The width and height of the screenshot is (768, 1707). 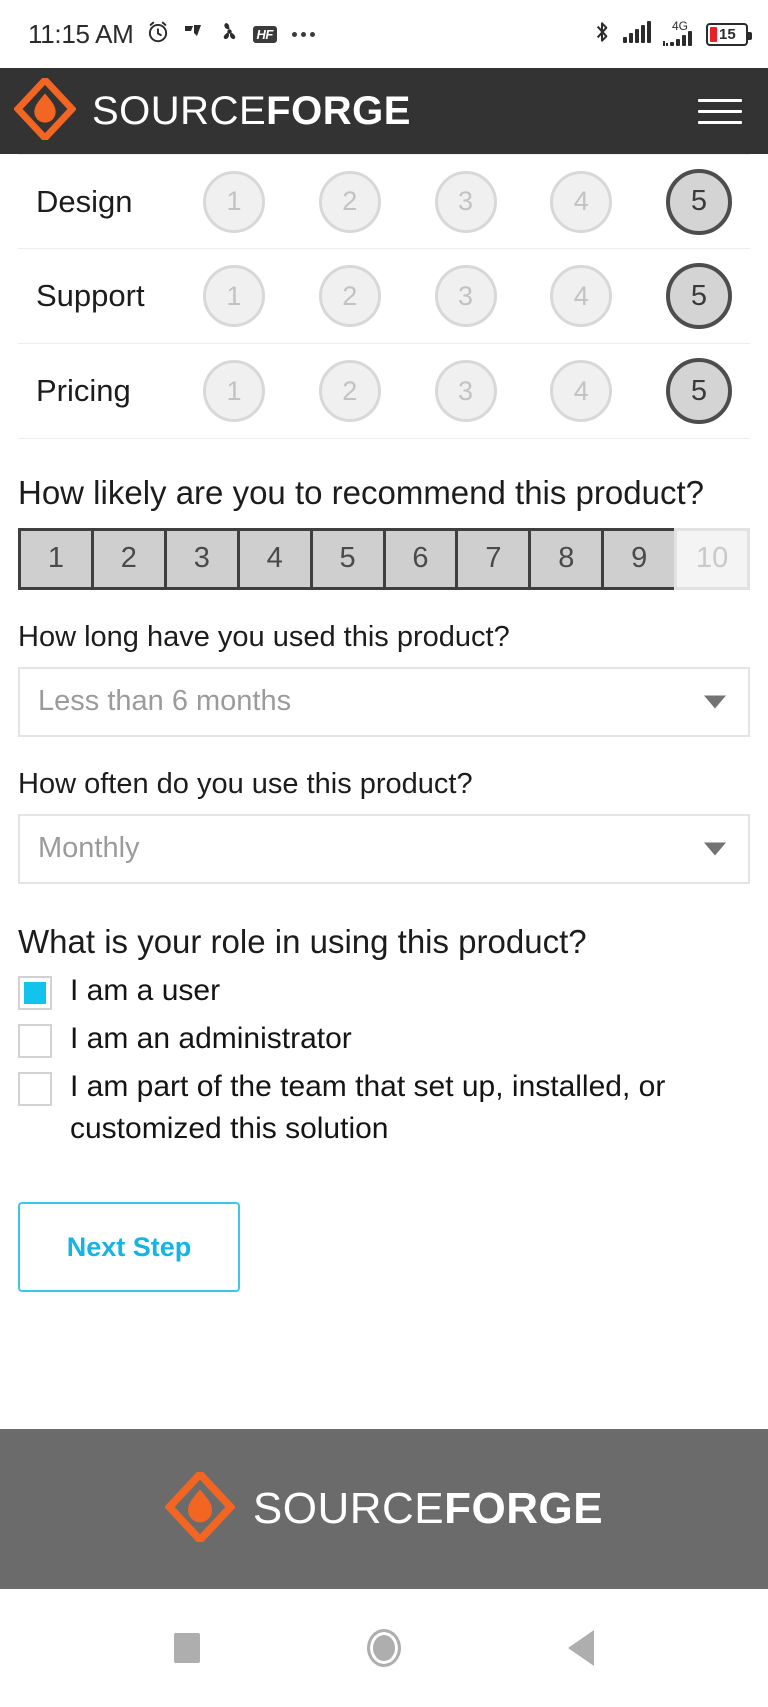 What do you see at coordinates (194, 34) in the screenshot?
I see `tiktok-icon` at bounding box center [194, 34].